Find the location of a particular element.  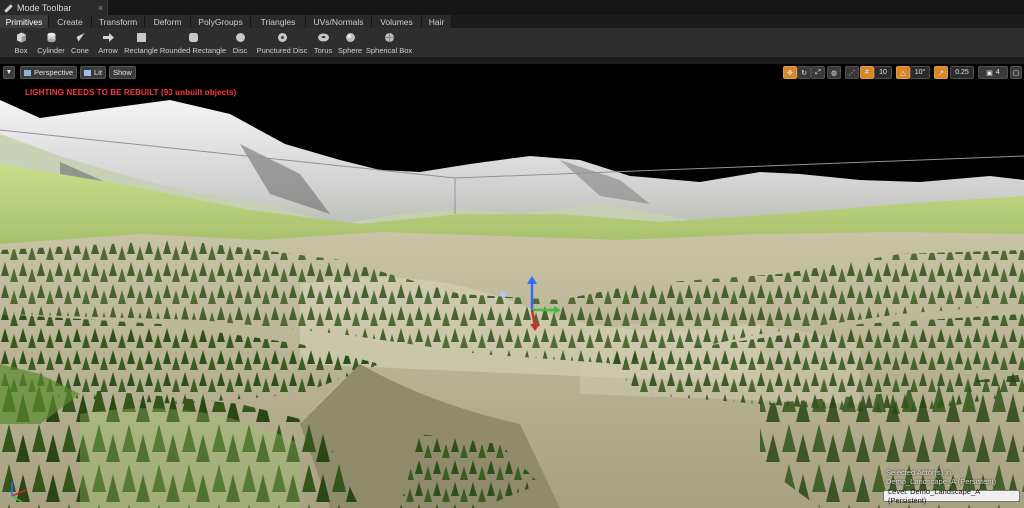

cylinder-button: Cylinder is located at coordinates (51, 43).